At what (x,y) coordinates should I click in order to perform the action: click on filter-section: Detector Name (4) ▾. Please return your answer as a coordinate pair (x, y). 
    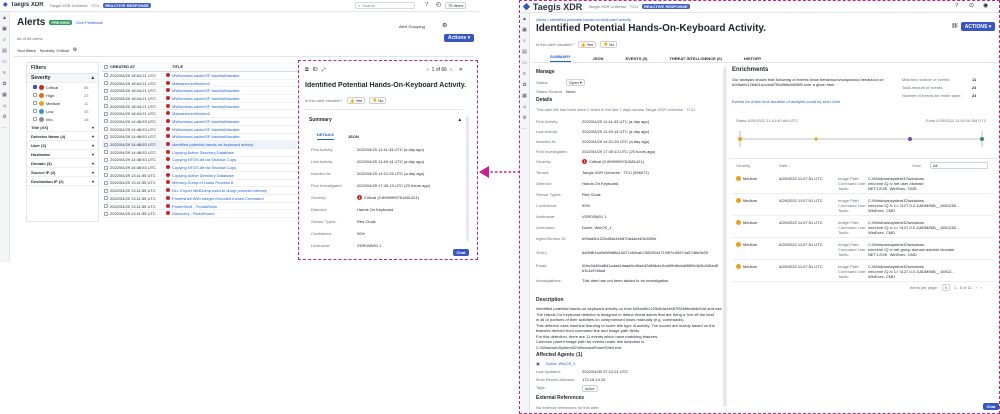
    Looking at the image, I should click on (62, 136).